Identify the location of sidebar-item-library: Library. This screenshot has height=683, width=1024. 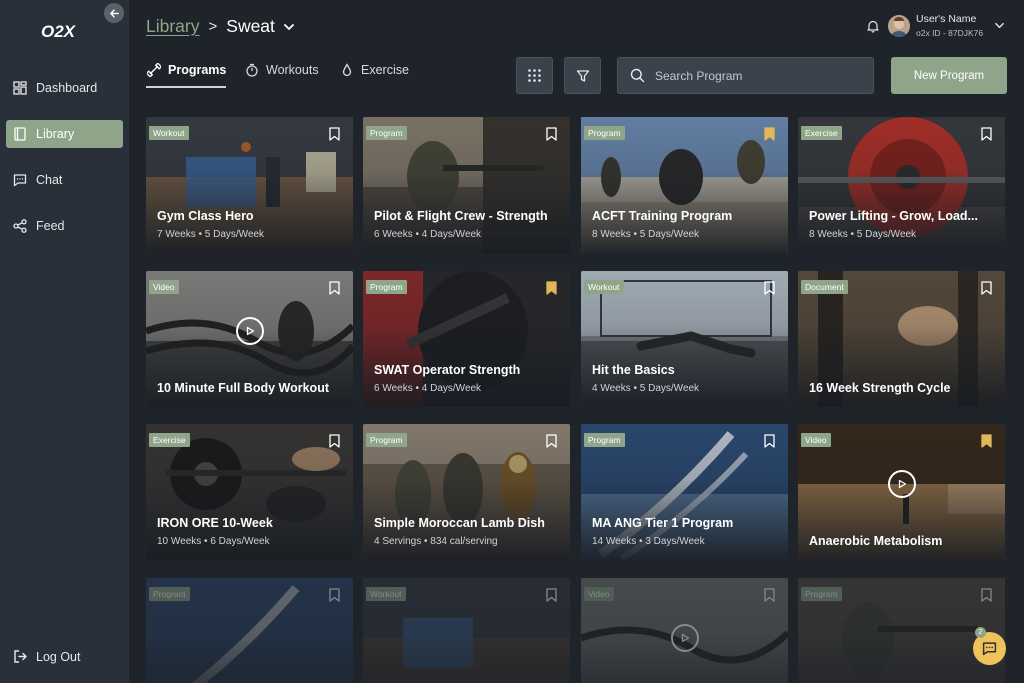
(64, 134).